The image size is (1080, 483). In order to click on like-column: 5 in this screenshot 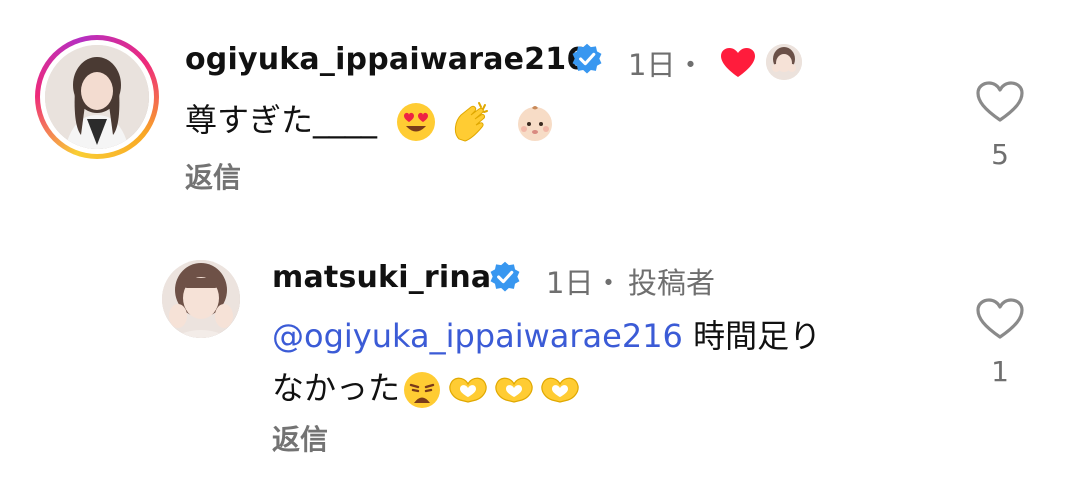, I will do `click(1000, 125)`.